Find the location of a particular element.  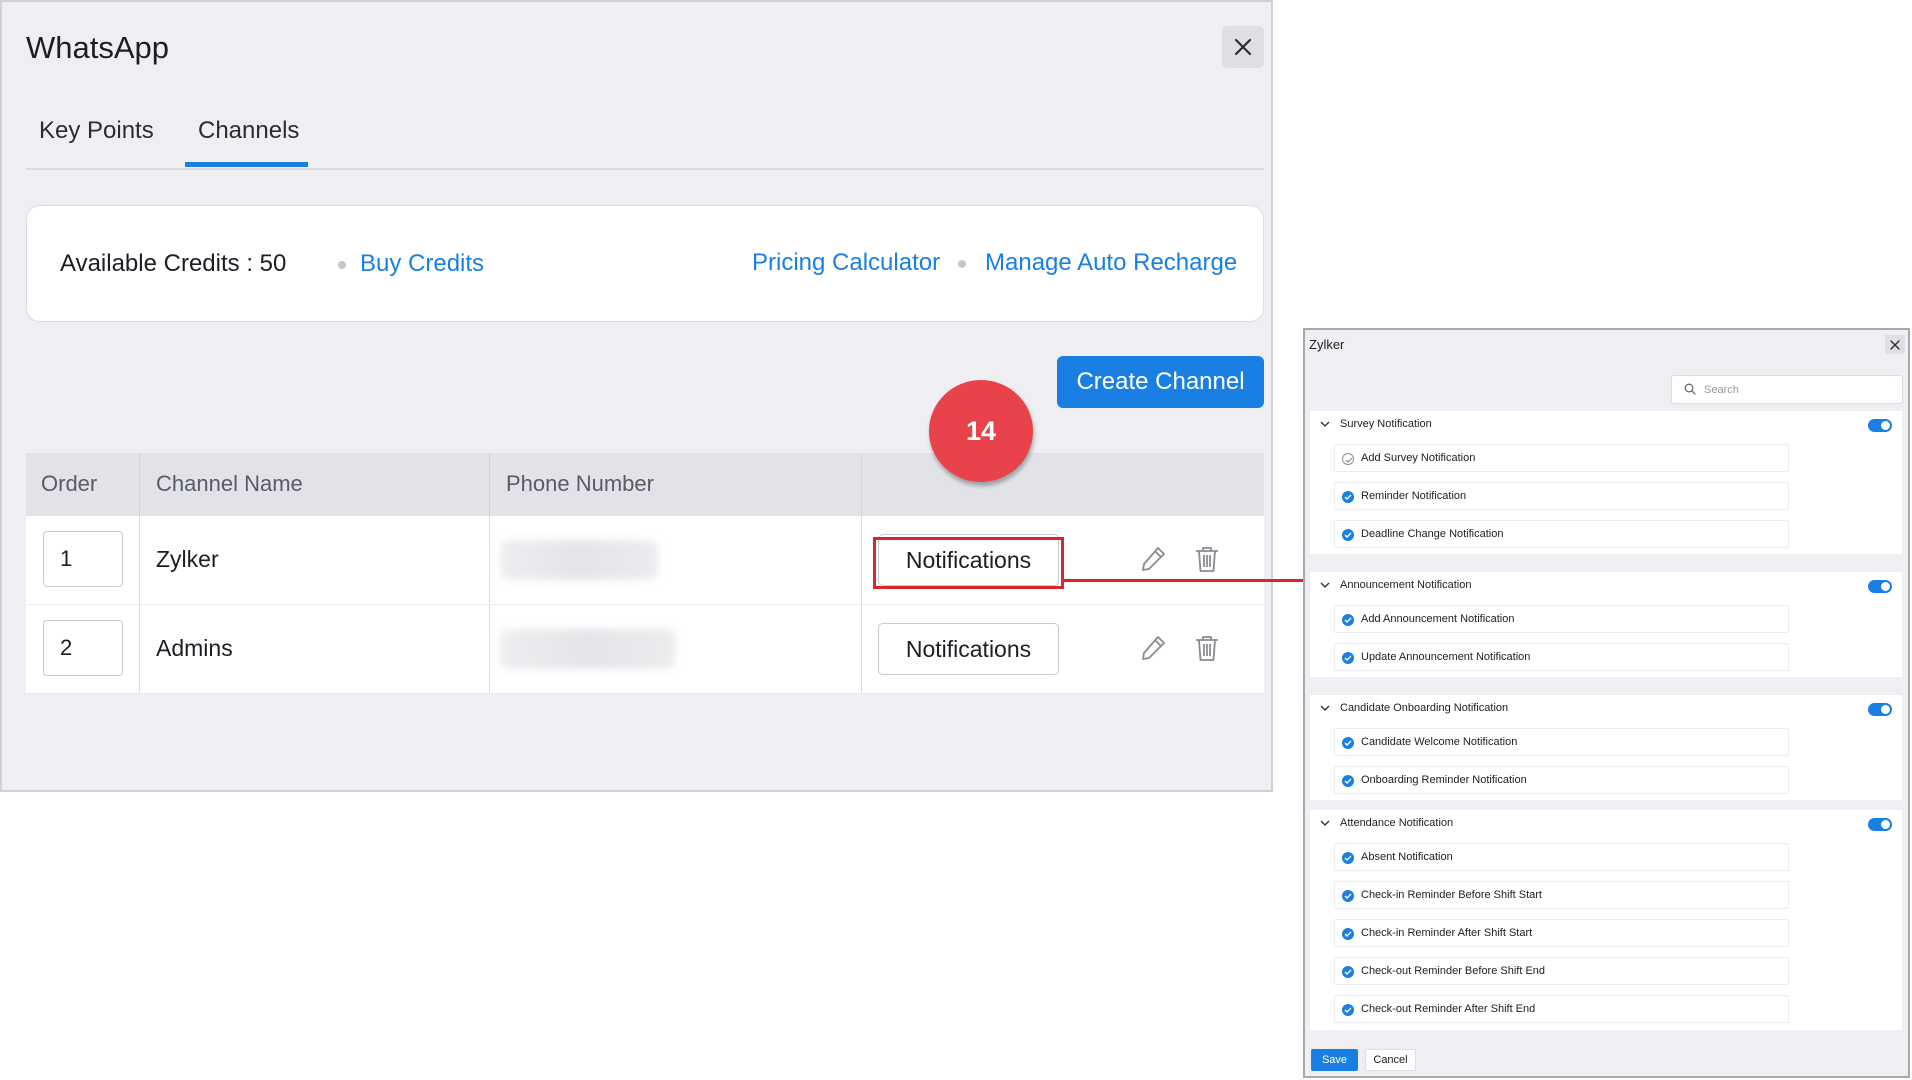

notification-item-label: Reminder Notification is located at coordinates (1414, 496).